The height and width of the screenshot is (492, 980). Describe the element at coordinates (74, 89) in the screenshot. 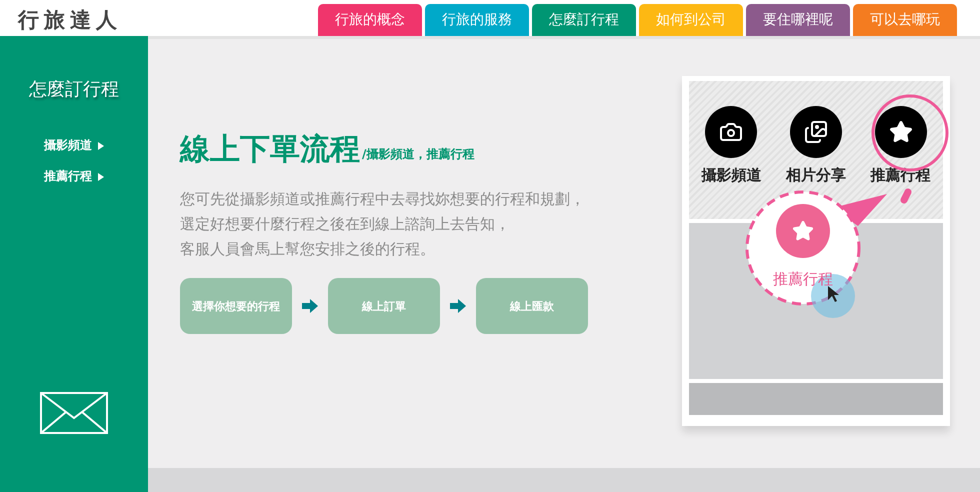

I see `sidebar-title: 怎麼訂行程` at that location.